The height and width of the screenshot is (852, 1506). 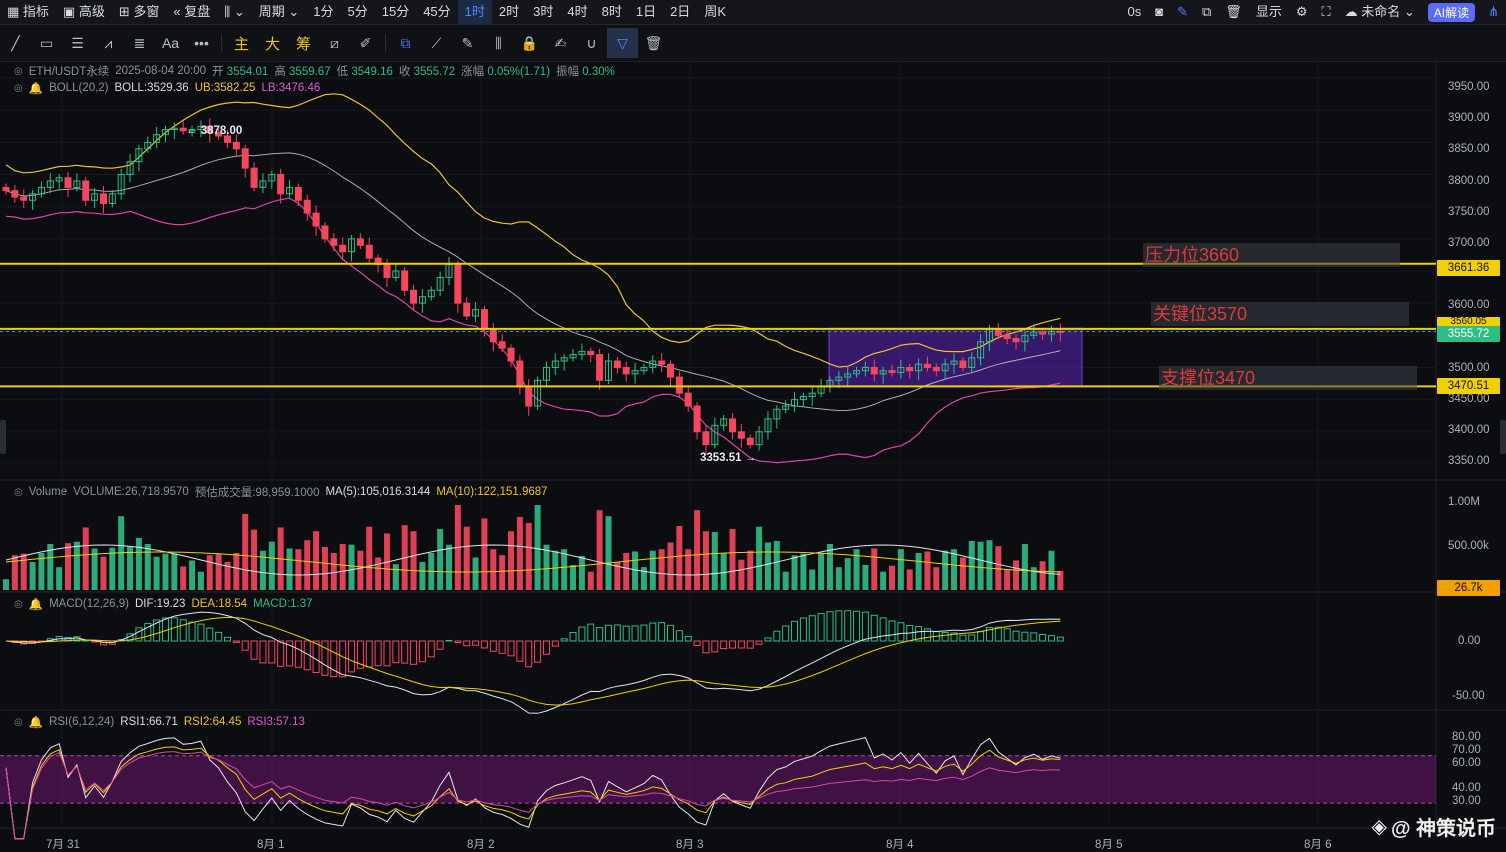 What do you see at coordinates (1466, 750) in the screenshot?
I see `rsi-tick: 70.00` at bounding box center [1466, 750].